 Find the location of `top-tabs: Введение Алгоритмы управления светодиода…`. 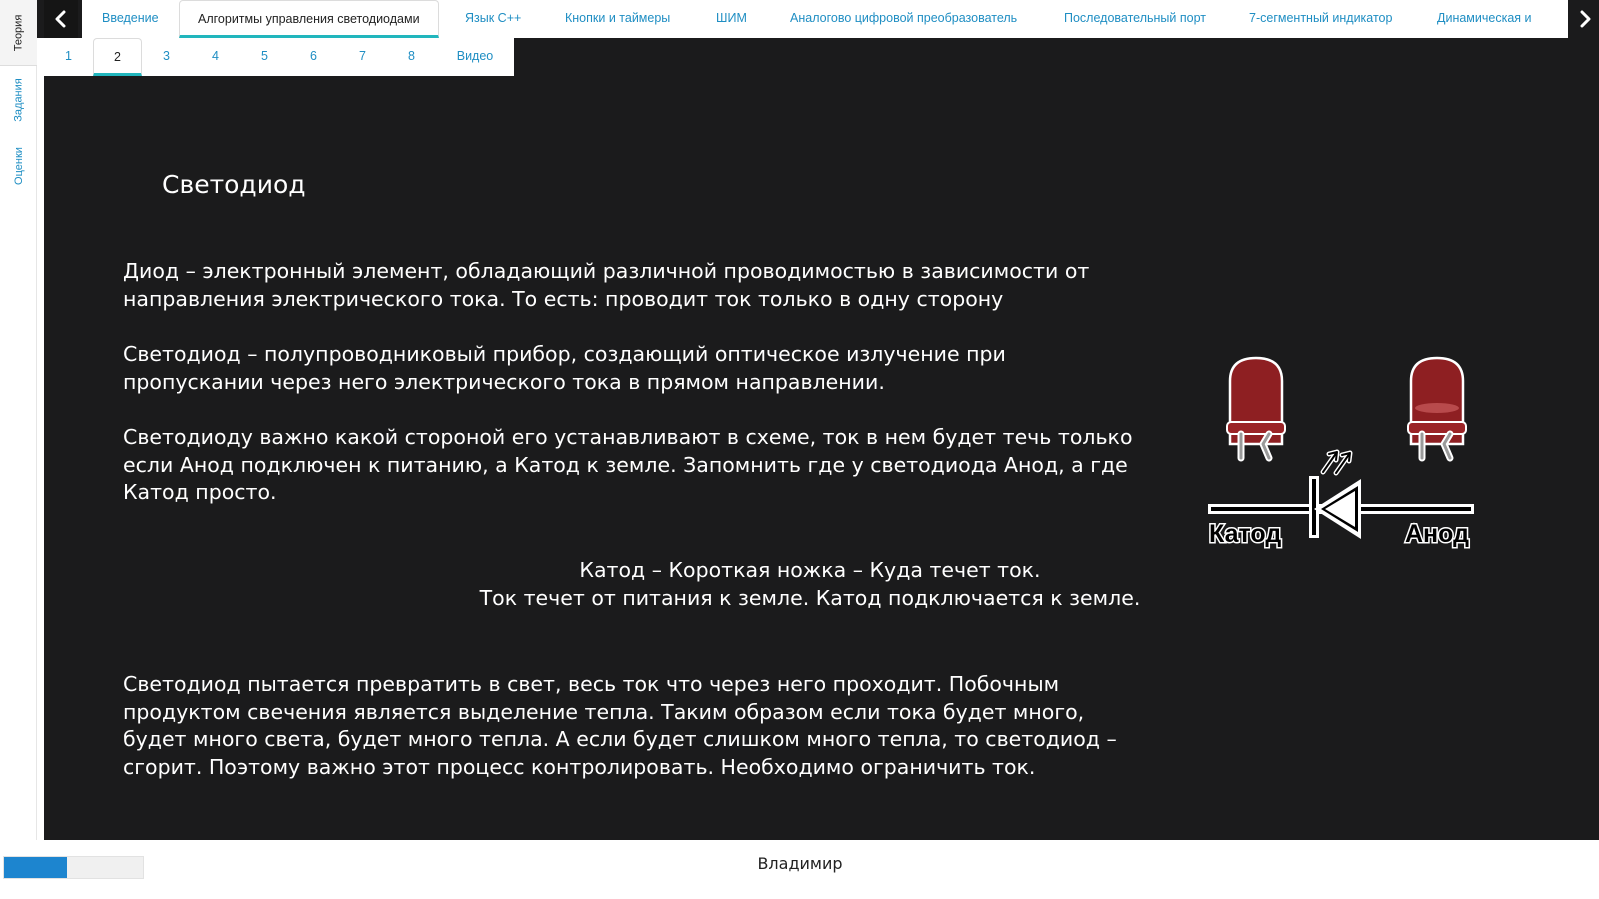

top-tabs: Введение Алгоритмы управления светодиода… is located at coordinates (825, 19).